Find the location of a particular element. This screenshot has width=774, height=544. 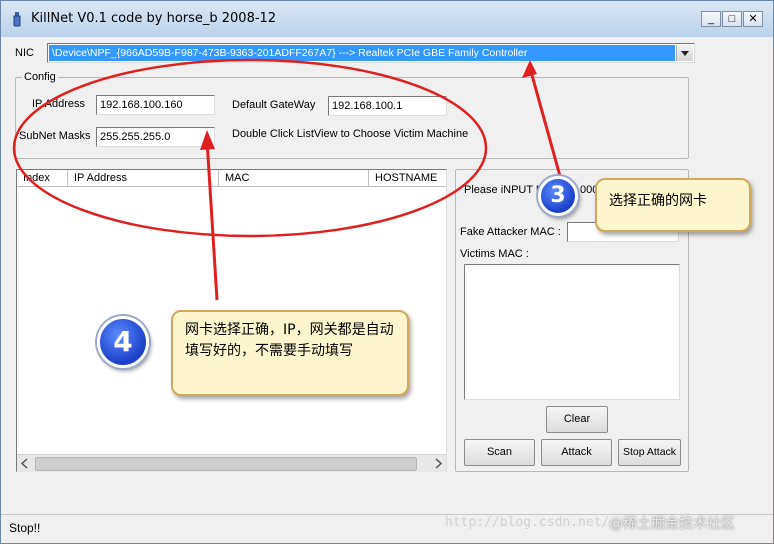

callout-4: 网卡选择正确，IP，网关都是自动填写好的，不需要手动填写 is located at coordinates (290, 353).